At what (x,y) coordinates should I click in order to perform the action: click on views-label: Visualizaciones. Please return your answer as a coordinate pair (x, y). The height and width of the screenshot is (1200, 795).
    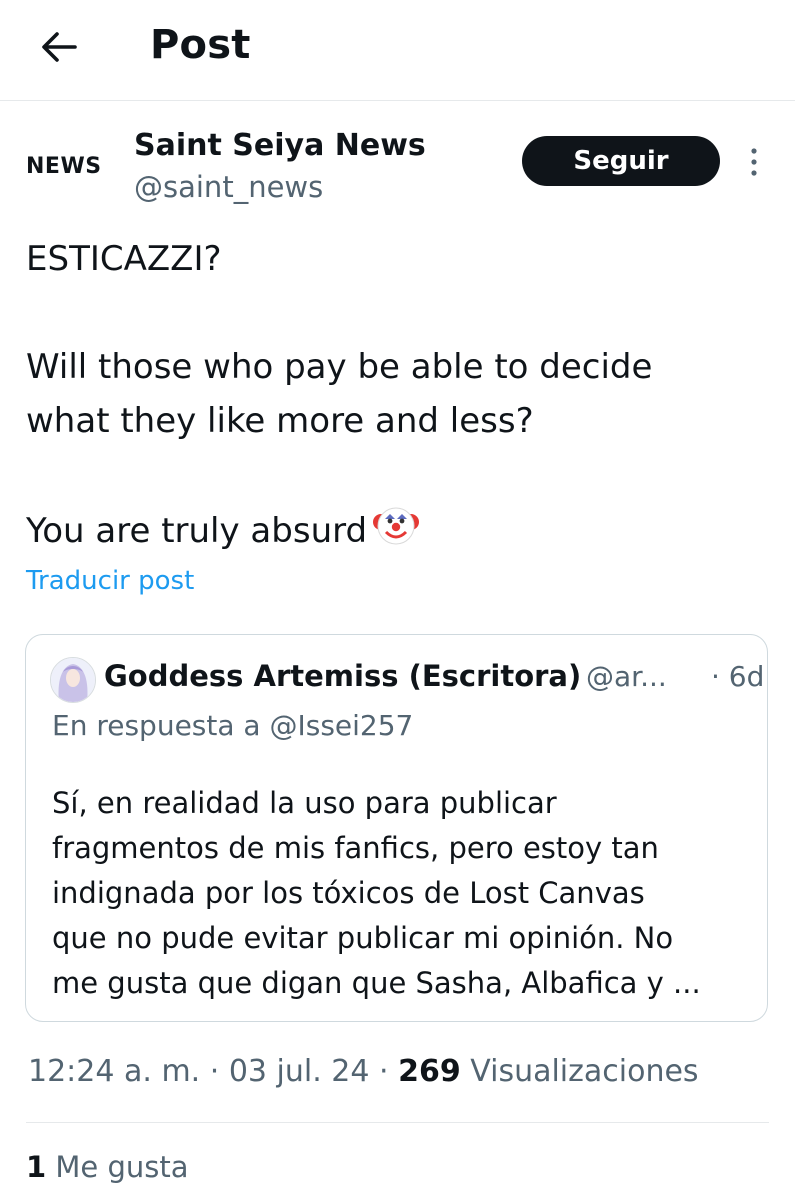
    Looking at the image, I should click on (579, 1071).